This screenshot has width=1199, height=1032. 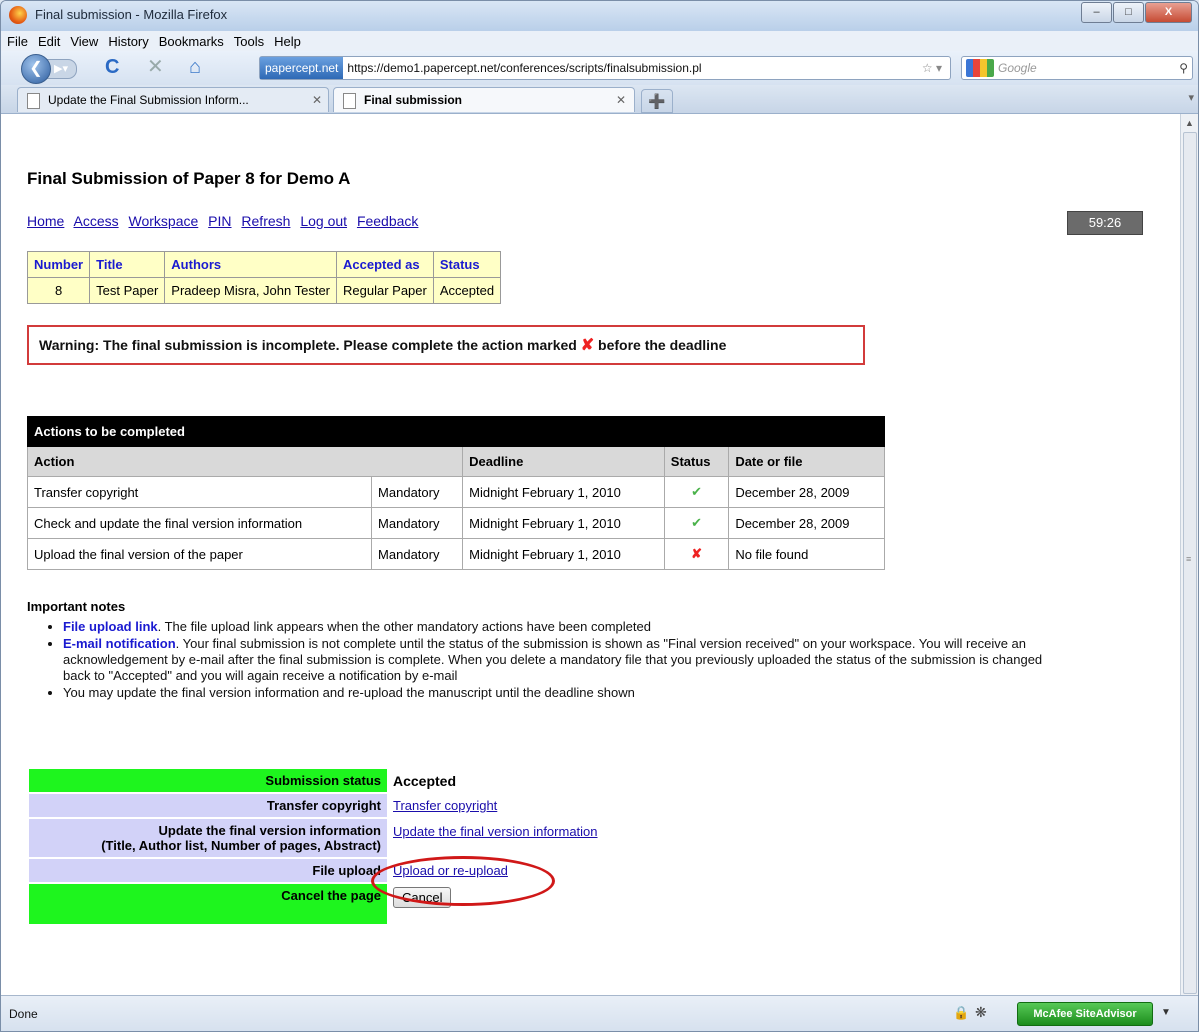 What do you see at coordinates (127, 264) in the screenshot?
I see `header-title: Title` at bounding box center [127, 264].